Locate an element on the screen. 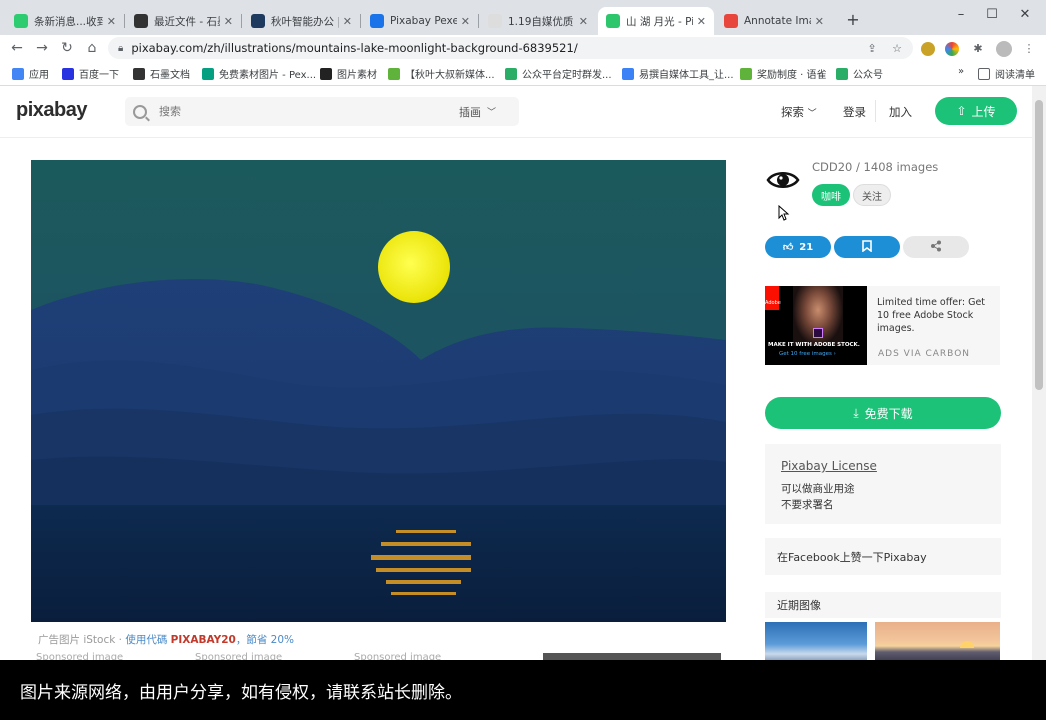  facebook-like-text: 在Facebook上赞一下Pixabay is located at coordinates (852, 557).